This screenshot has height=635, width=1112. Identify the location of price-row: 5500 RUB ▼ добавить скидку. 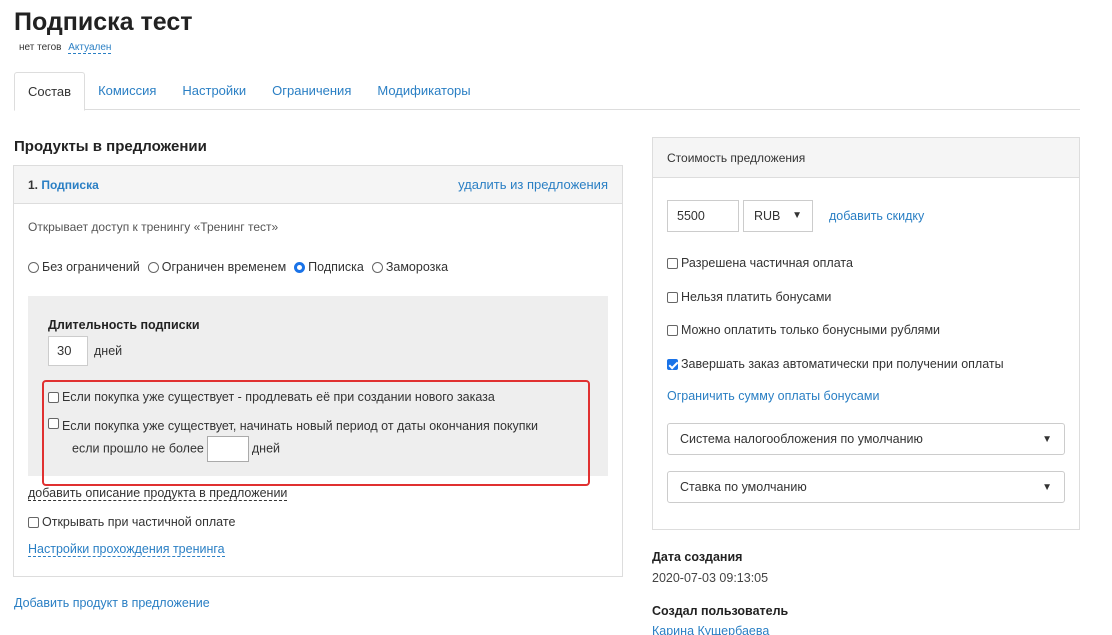
(795, 216).